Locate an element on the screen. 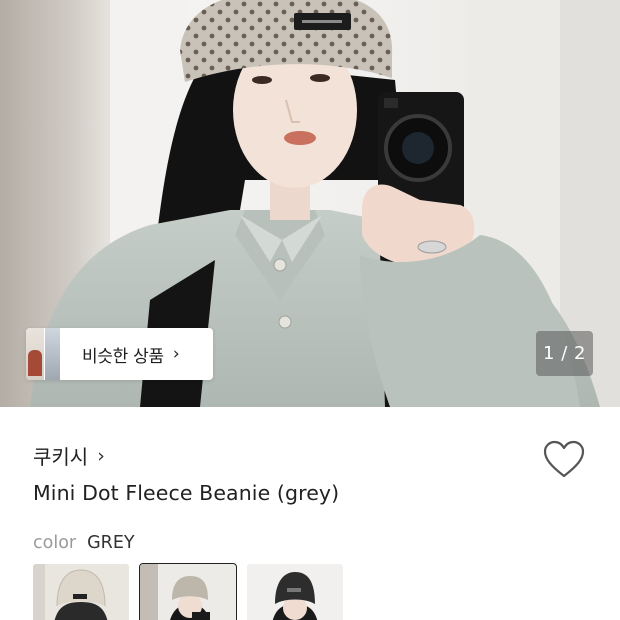  selected-color-value: GREY is located at coordinates (111, 543).